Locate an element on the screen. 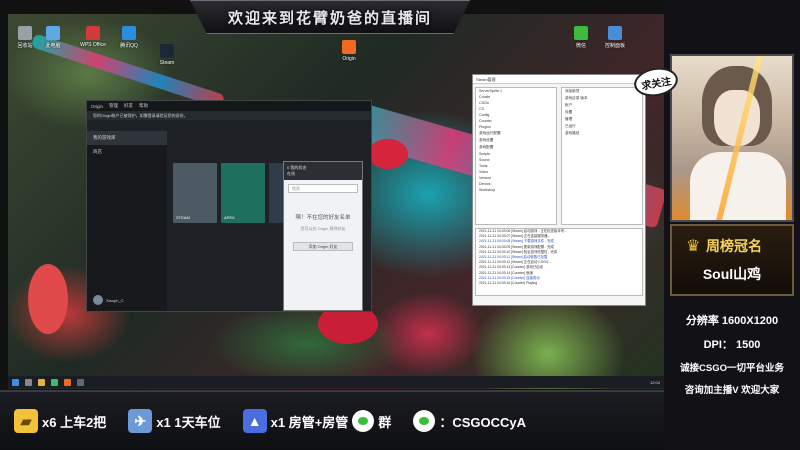 This screenshot has width=800, height=450. promo-text: 诚接CSGO一切平台业务 is located at coordinates (732, 368).